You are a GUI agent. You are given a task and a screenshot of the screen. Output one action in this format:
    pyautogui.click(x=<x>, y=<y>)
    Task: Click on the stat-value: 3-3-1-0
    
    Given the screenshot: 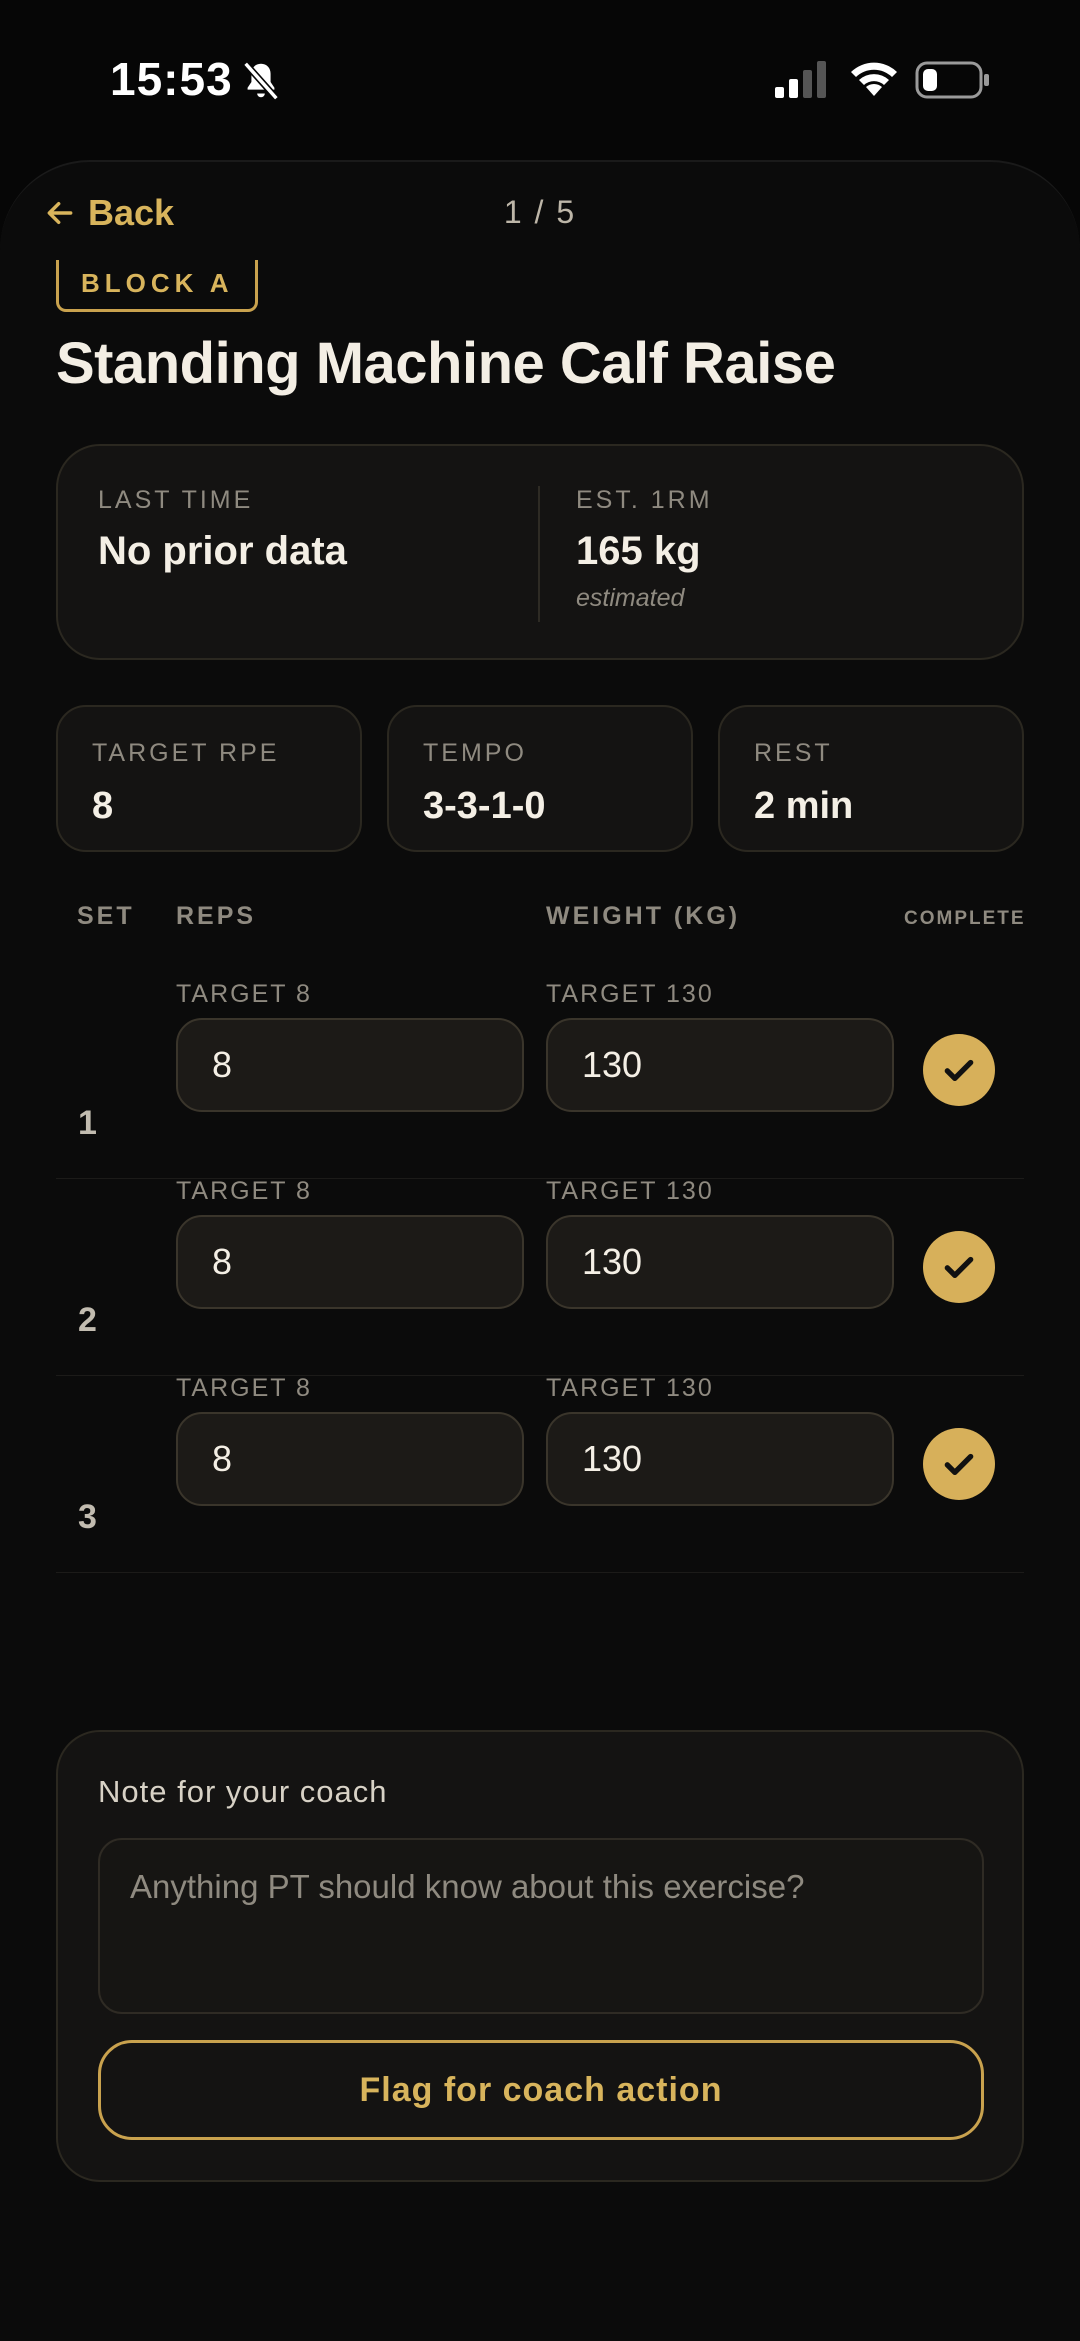 What is the action you would take?
    pyautogui.click(x=484, y=806)
    